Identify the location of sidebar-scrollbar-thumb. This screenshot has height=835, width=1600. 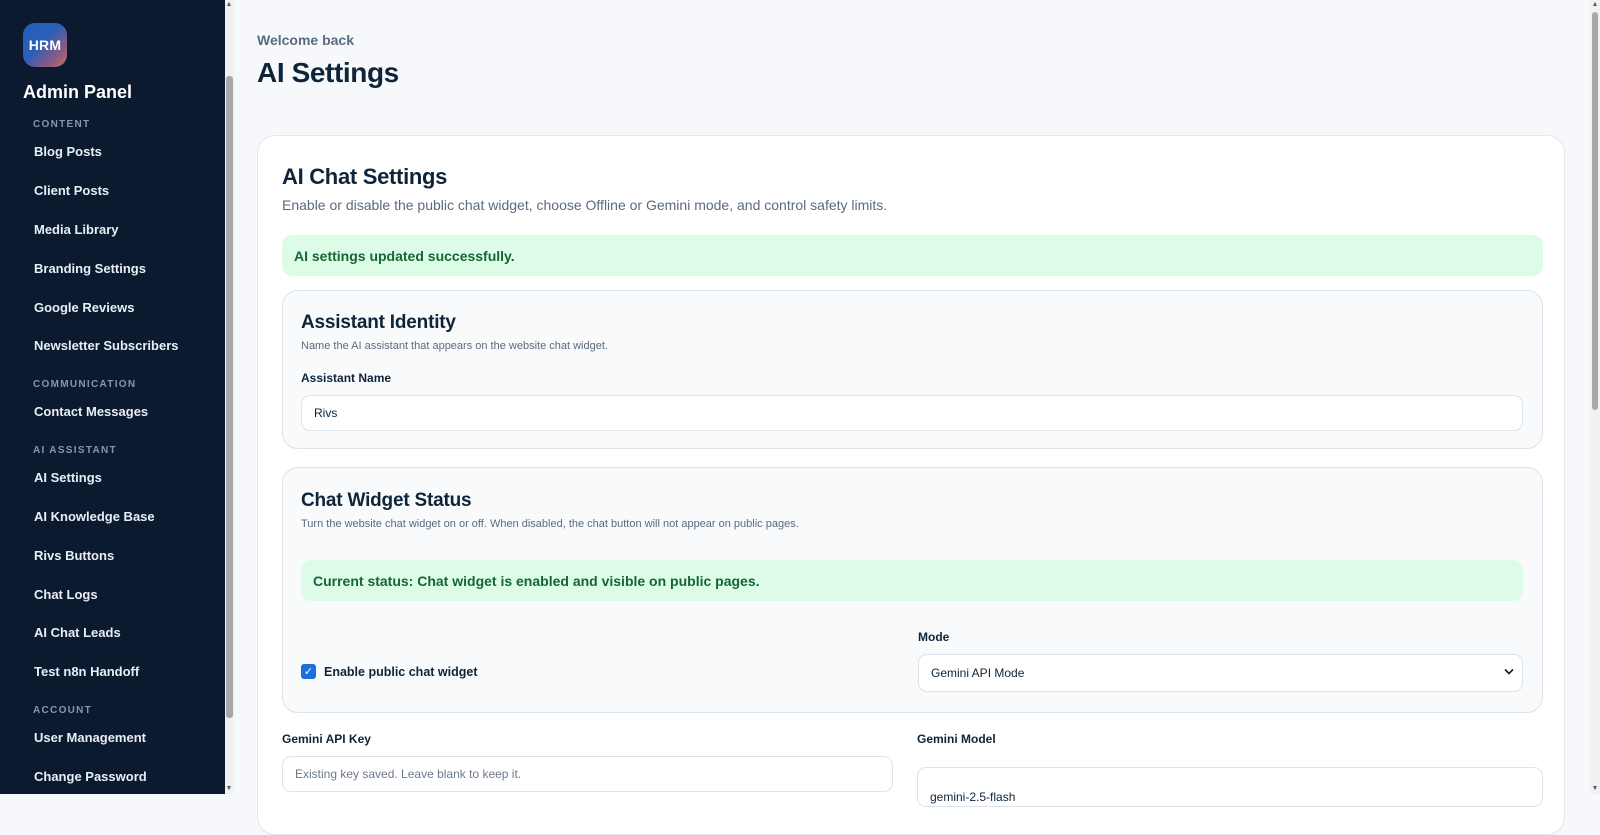
(229, 397).